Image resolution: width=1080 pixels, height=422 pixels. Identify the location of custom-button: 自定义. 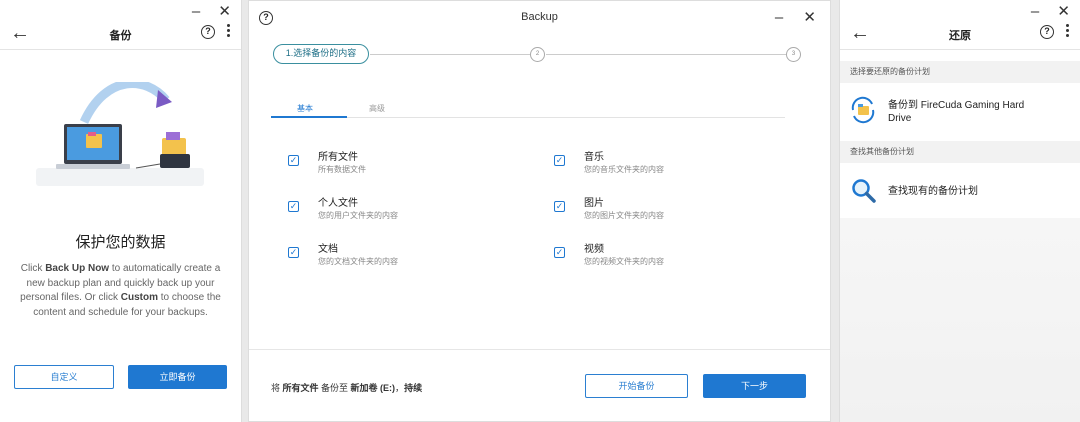
(64, 377).